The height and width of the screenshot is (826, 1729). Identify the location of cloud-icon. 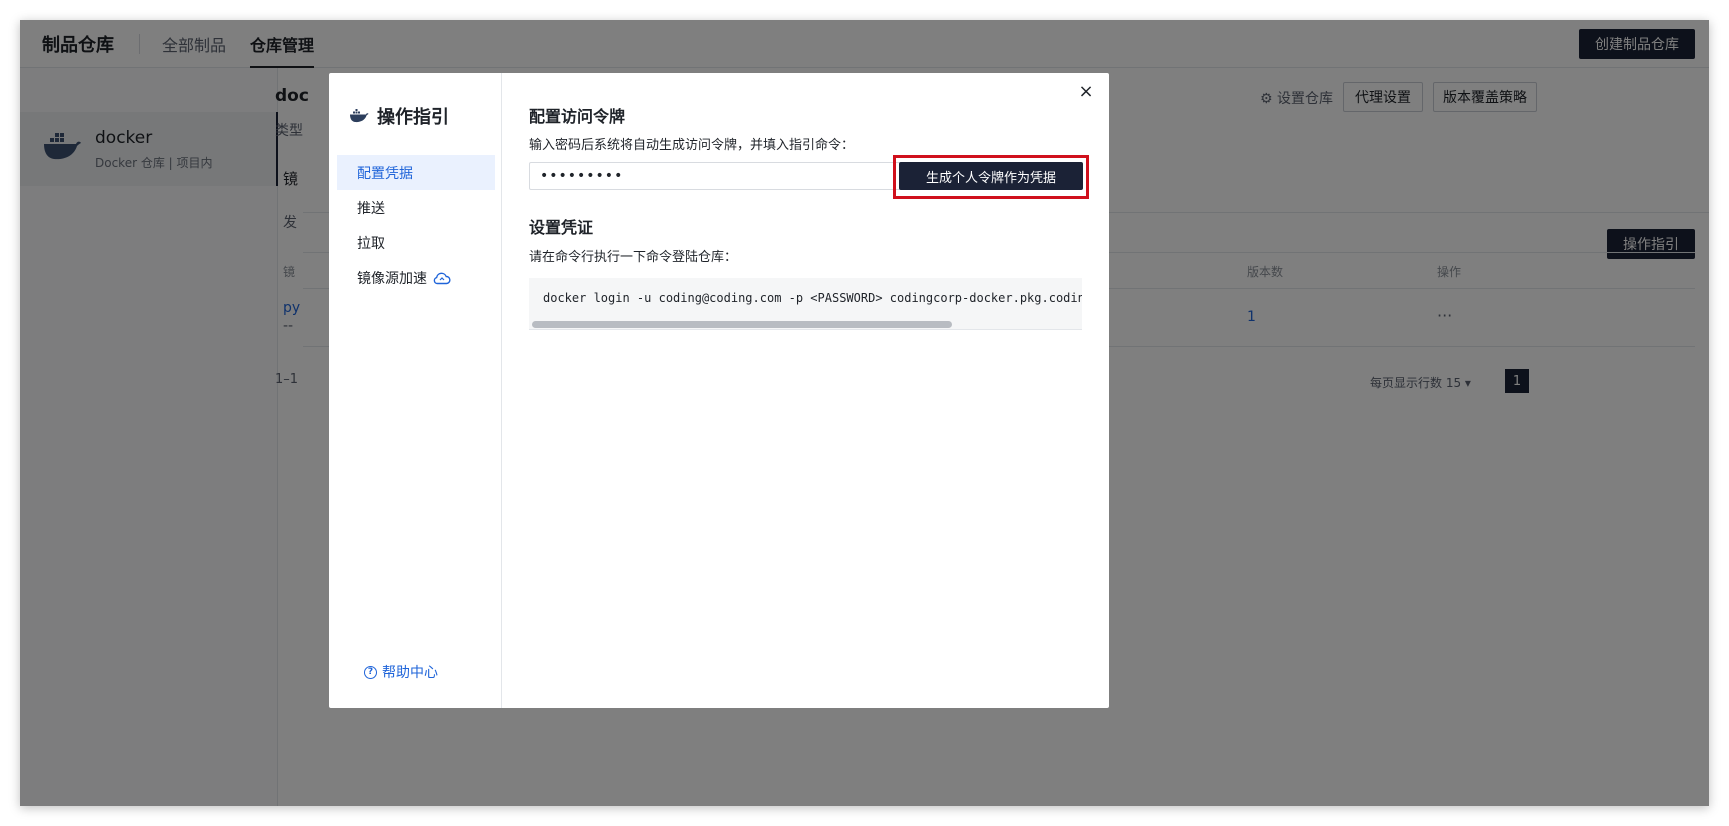
(442, 278).